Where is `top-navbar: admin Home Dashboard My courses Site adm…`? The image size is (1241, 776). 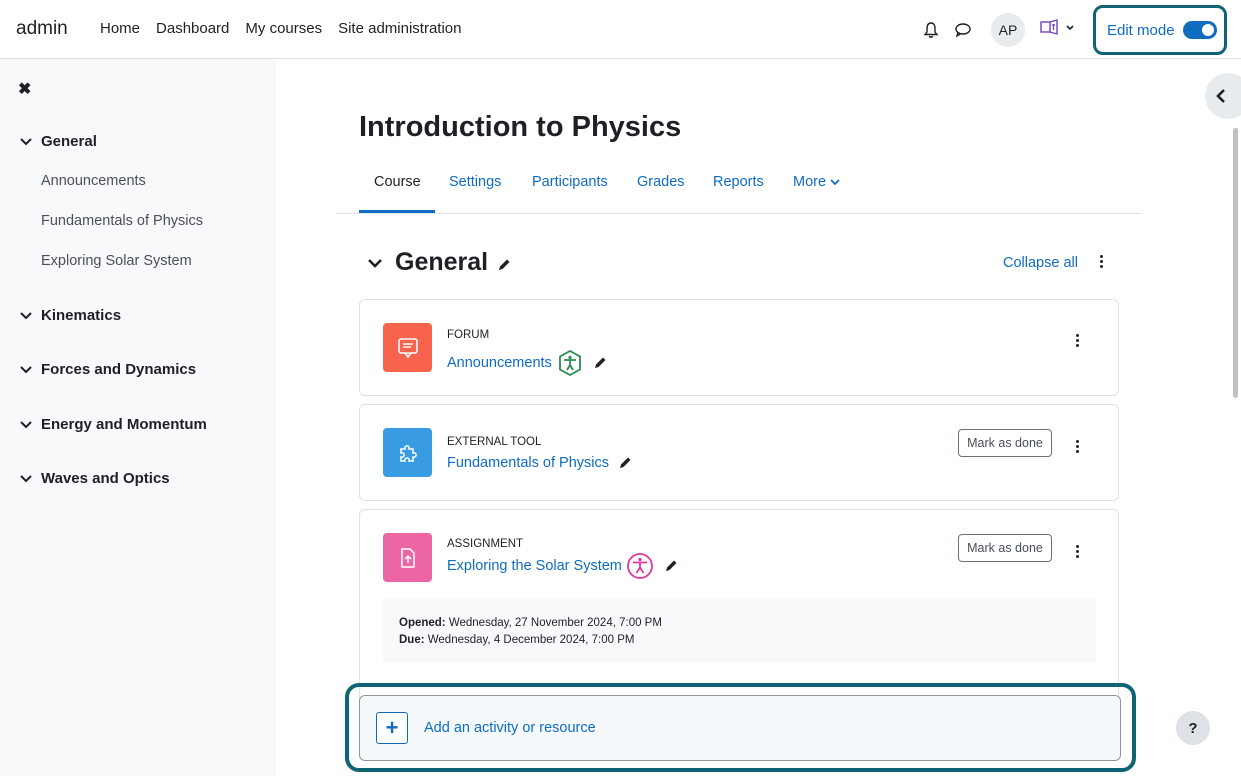 top-navbar: admin Home Dashboard My courses Site adm… is located at coordinates (620, 29).